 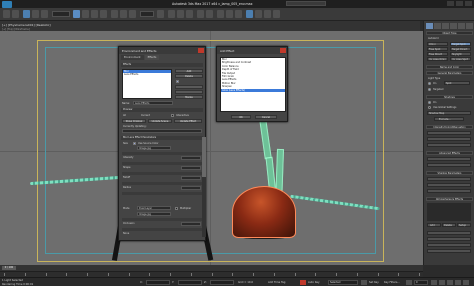 I want to click on snap-icon, so click(x=171, y=14).